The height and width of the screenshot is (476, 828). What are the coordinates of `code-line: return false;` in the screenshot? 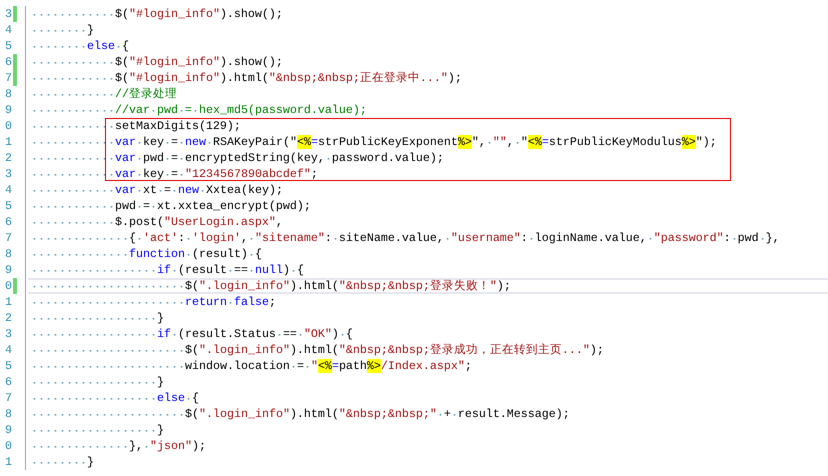 It's located at (153, 302).